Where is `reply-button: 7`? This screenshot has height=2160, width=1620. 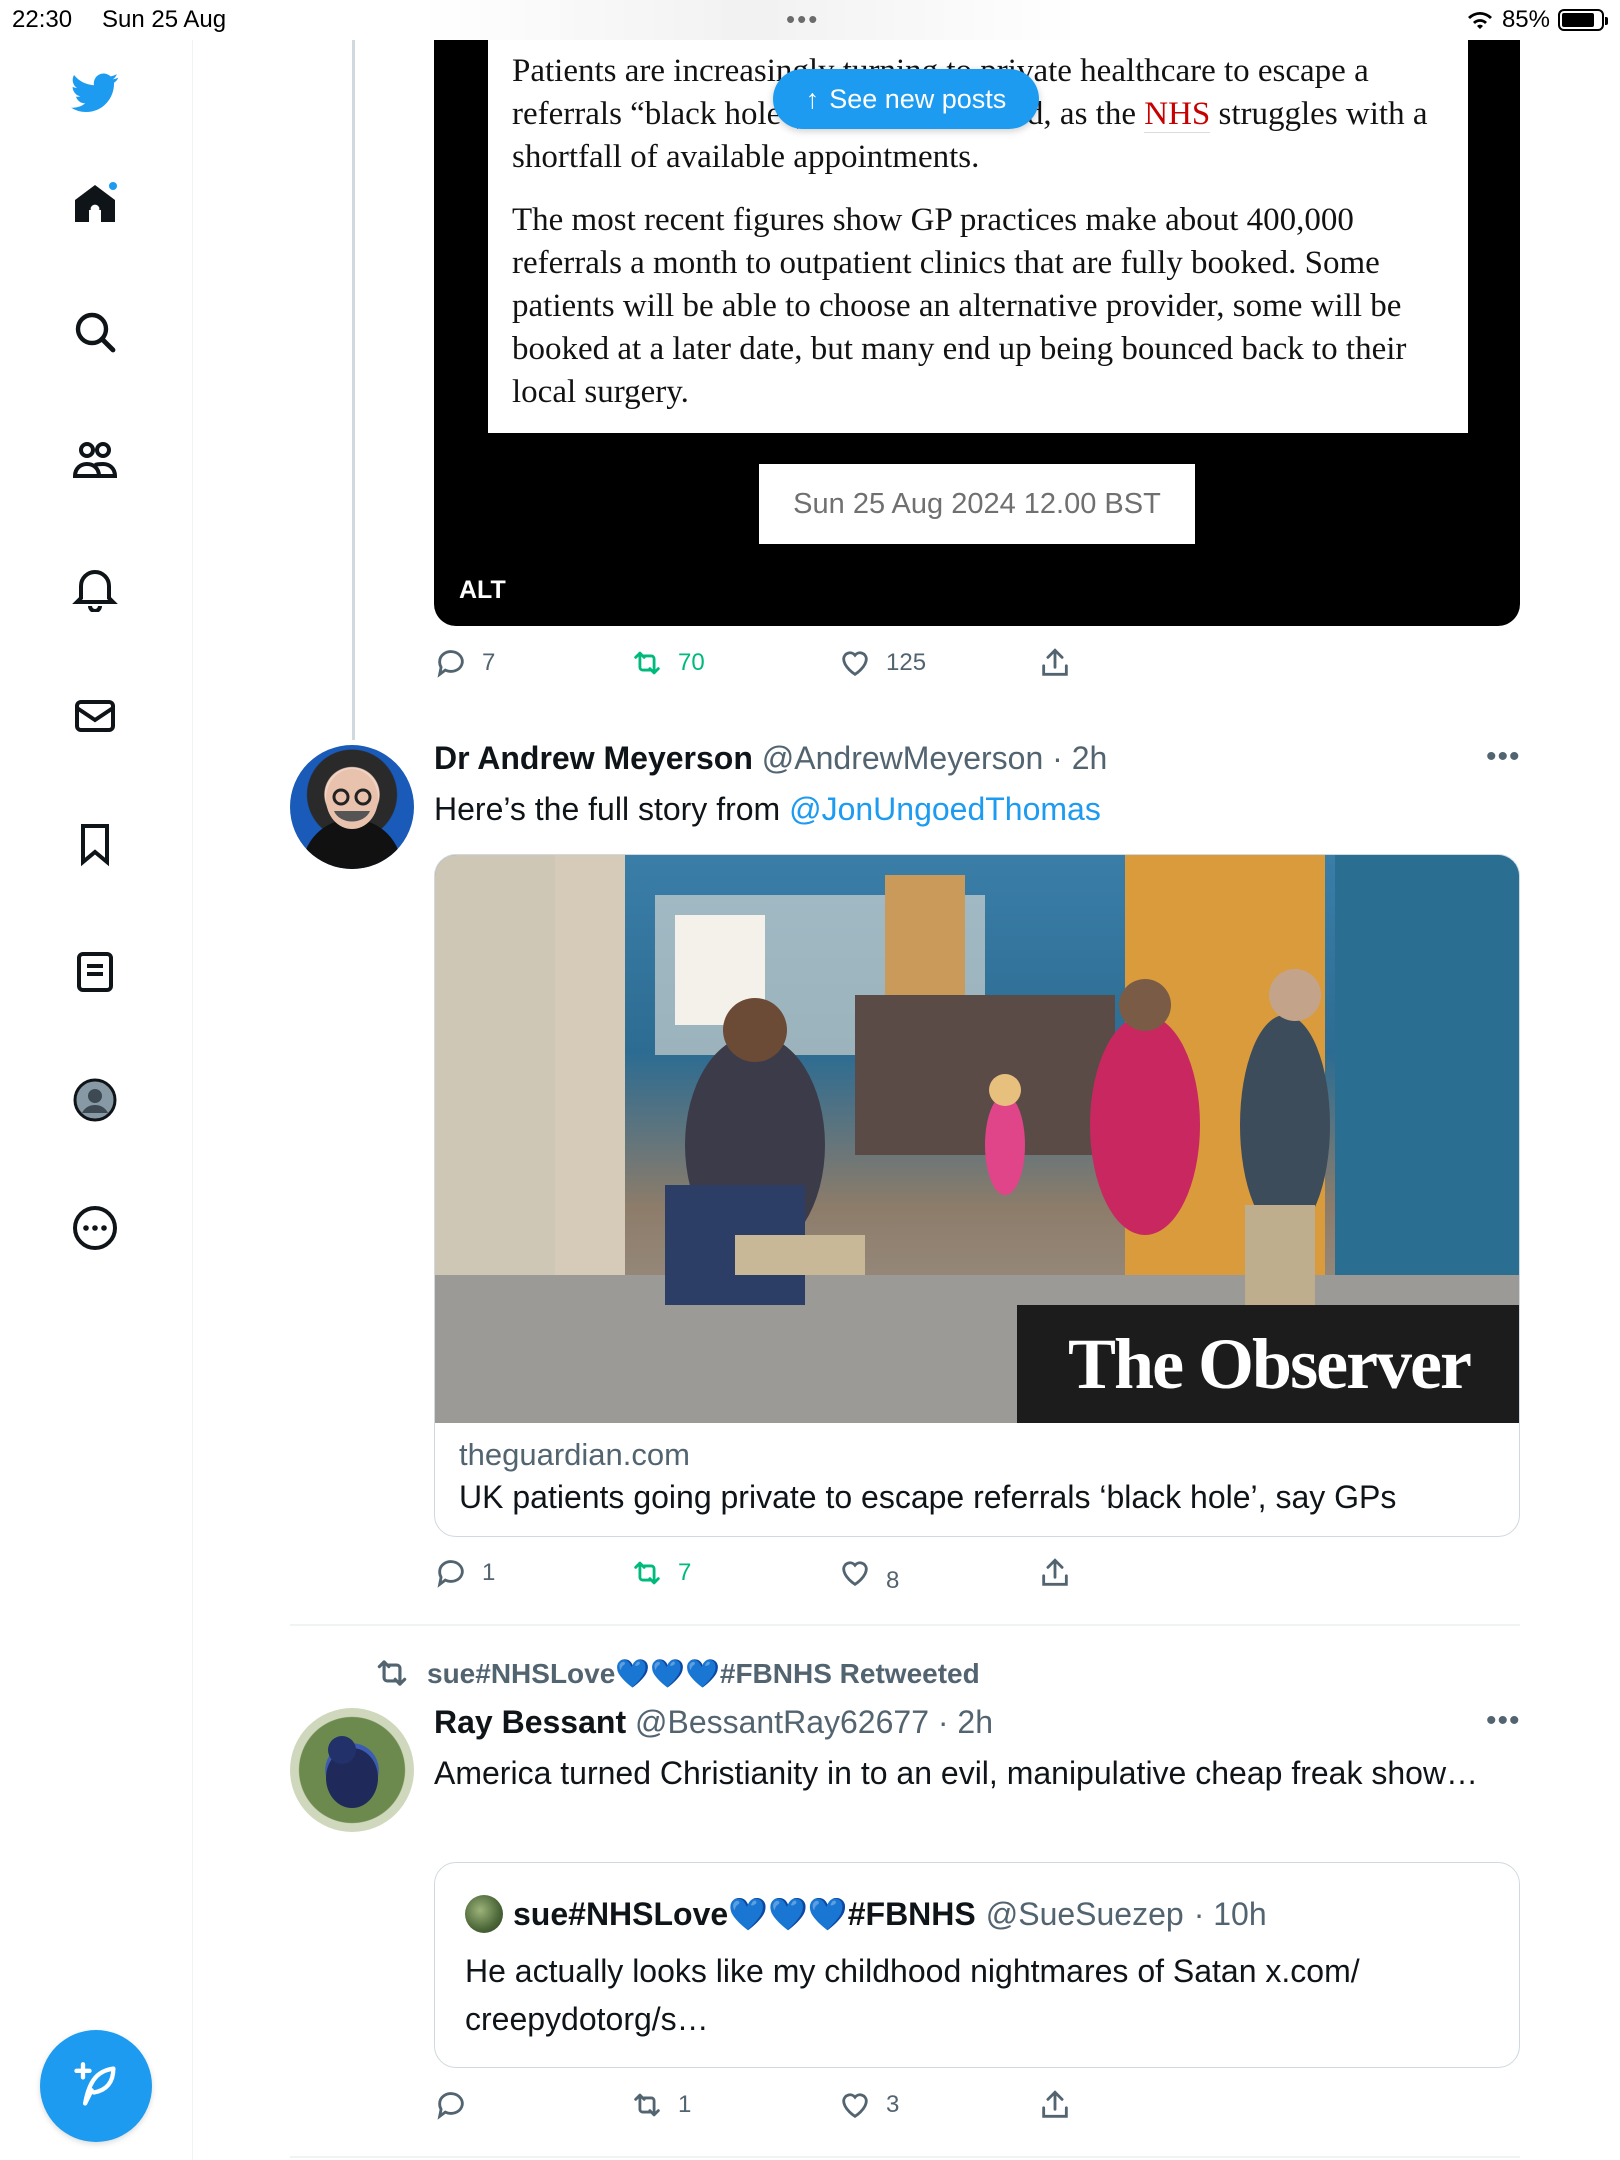 reply-button: 7 is located at coordinates (464, 663).